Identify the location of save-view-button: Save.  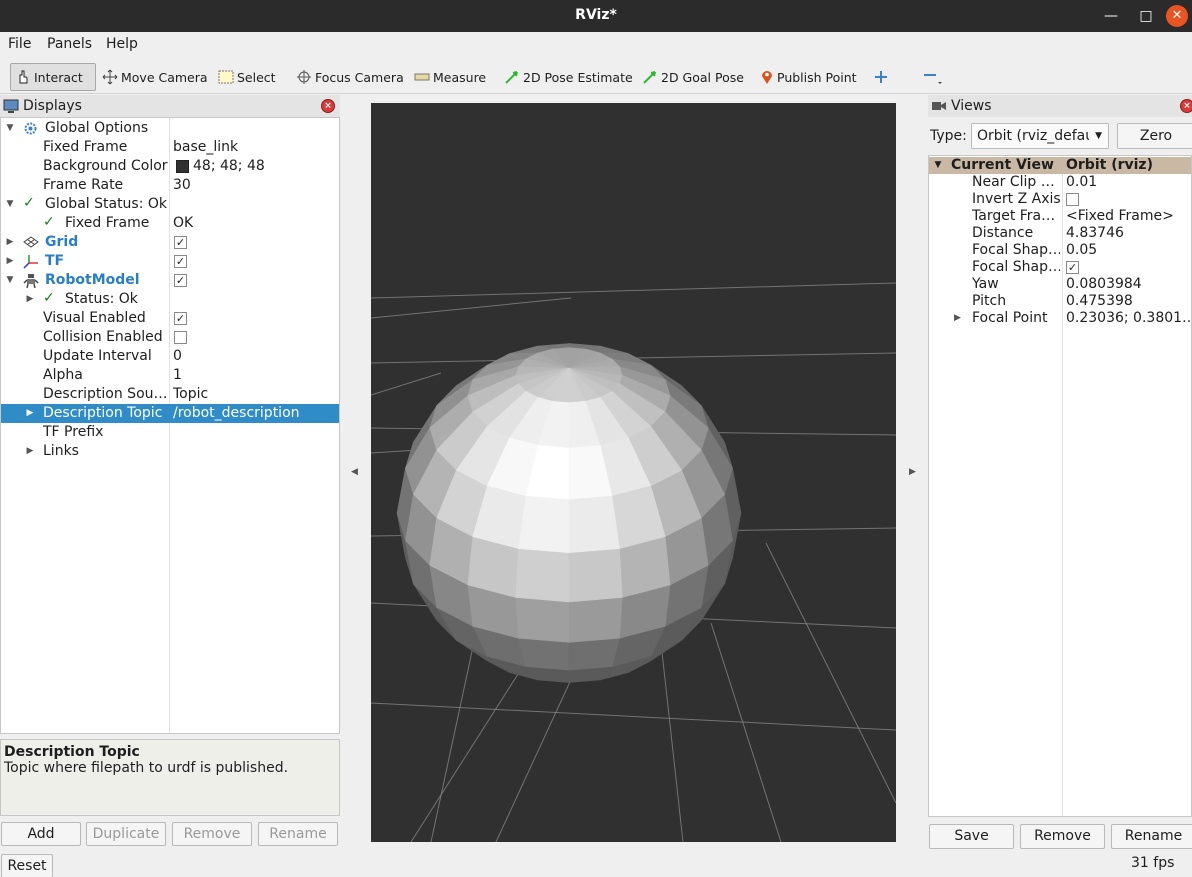
(971, 836).